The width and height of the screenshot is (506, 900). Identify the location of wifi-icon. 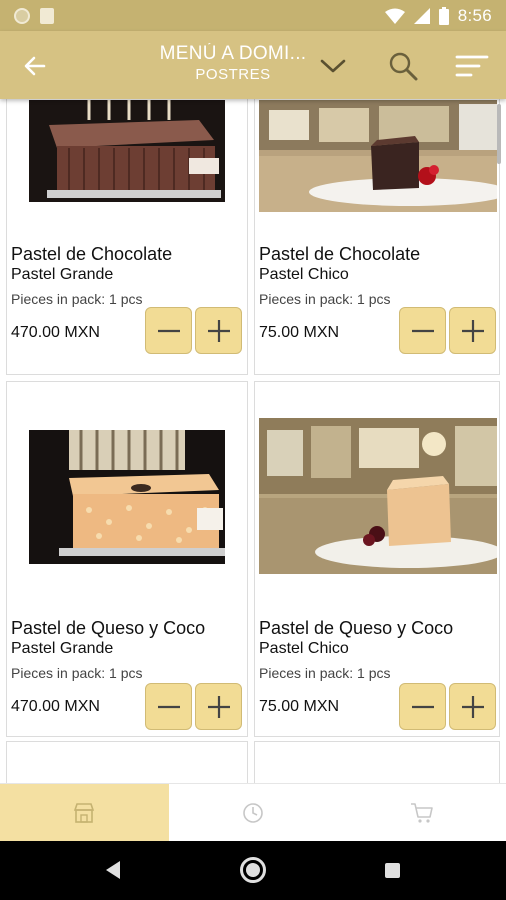
(394, 16).